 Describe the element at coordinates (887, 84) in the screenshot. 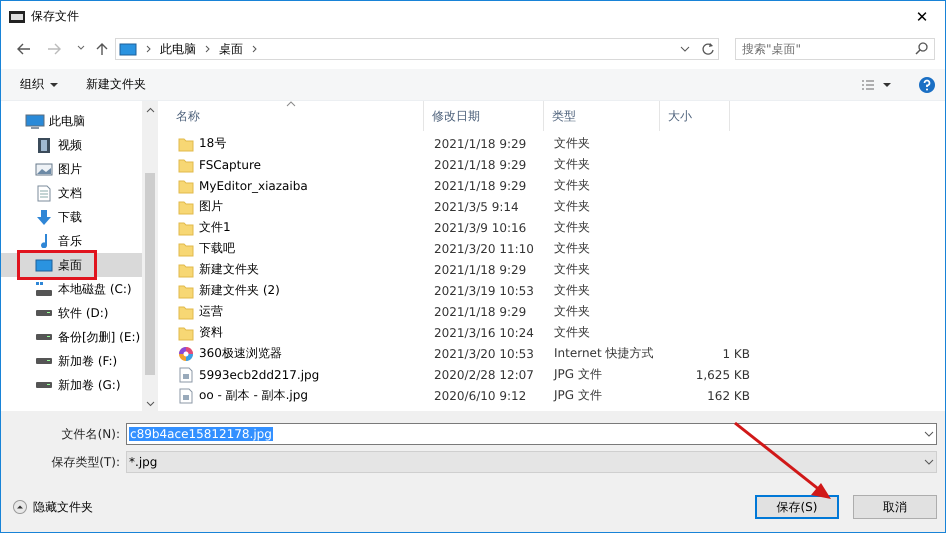

I see `caret-icon` at that location.